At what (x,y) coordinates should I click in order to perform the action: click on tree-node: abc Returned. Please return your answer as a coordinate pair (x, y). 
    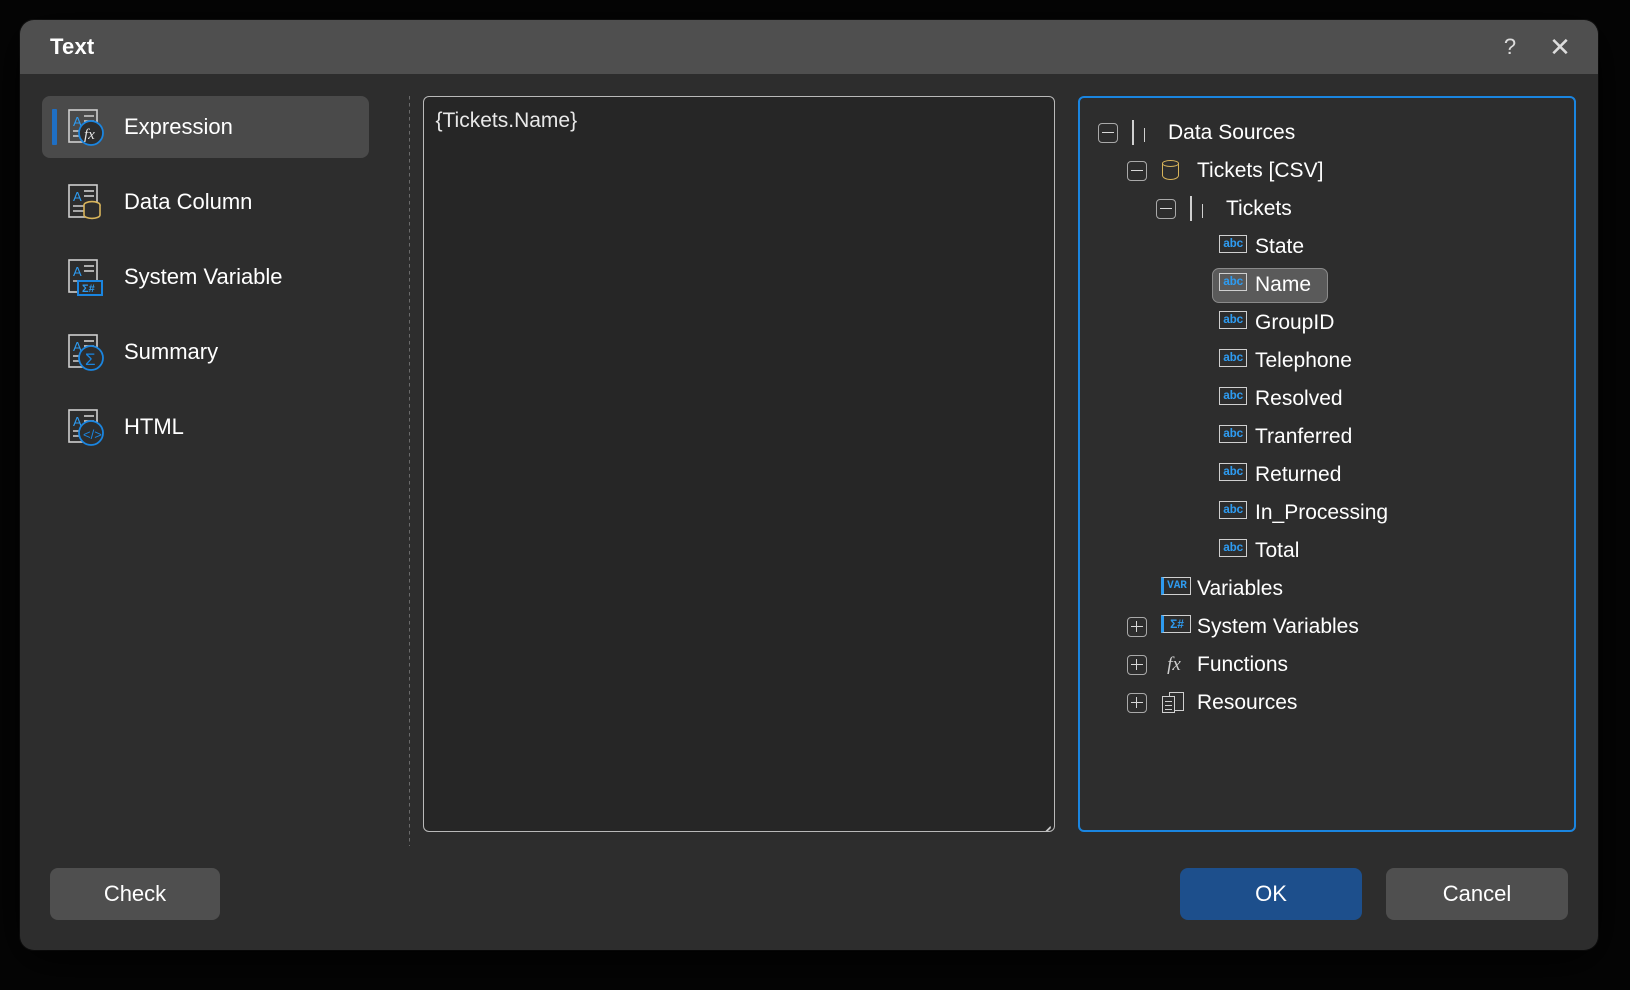
    Looking at the image, I should click on (1327, 475).